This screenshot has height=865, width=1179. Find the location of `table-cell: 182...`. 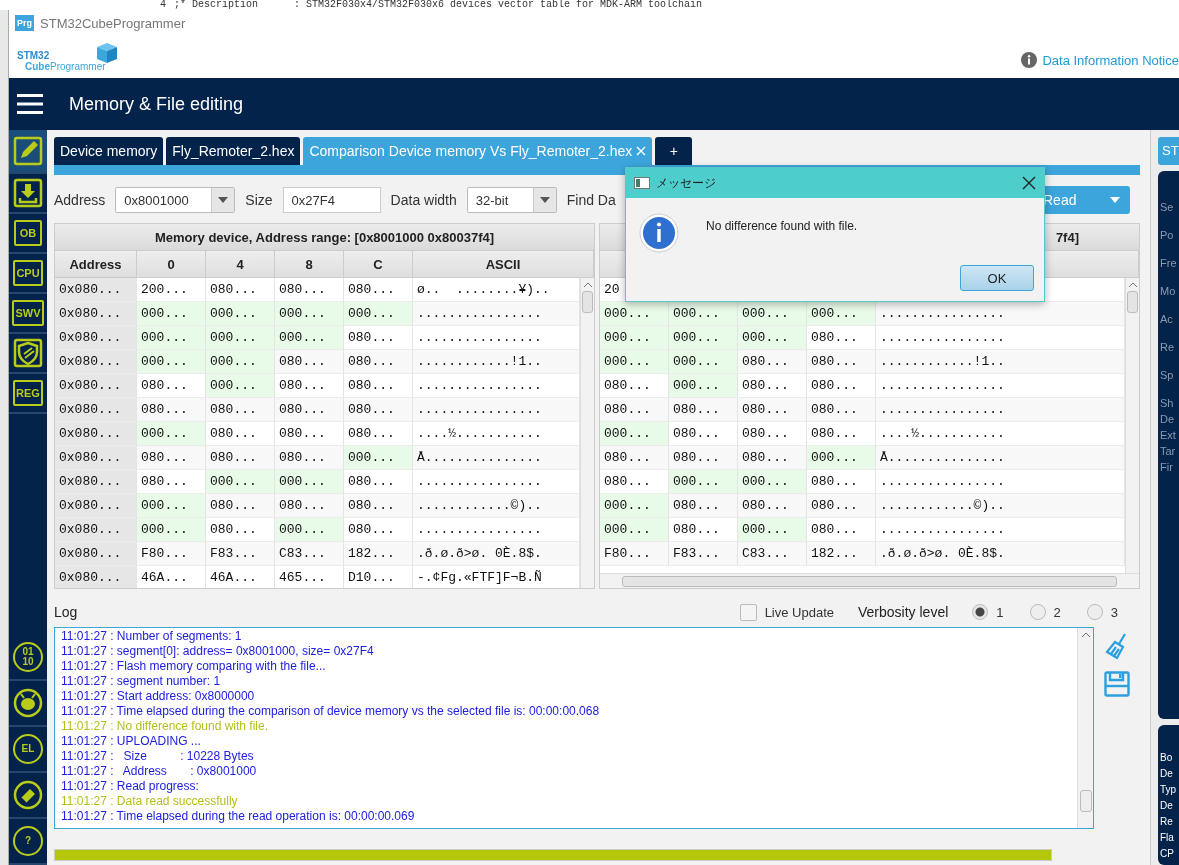

table-cell: 182... is located at coordinates (841, 554).